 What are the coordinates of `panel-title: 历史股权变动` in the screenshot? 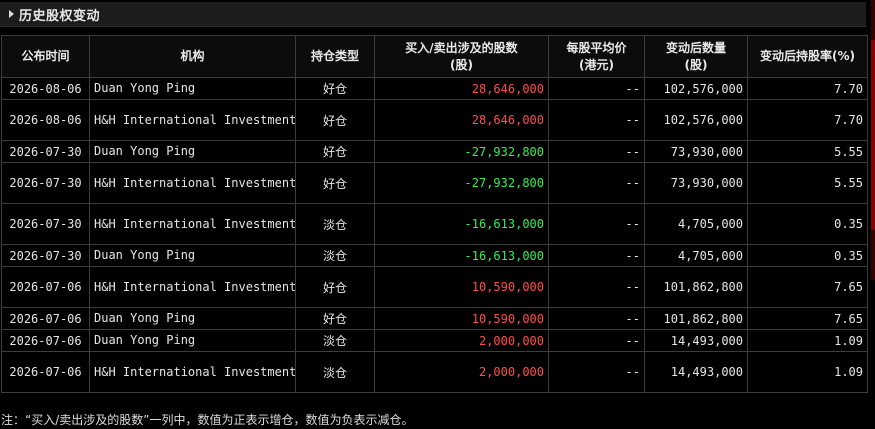 It's located at (60, 16).